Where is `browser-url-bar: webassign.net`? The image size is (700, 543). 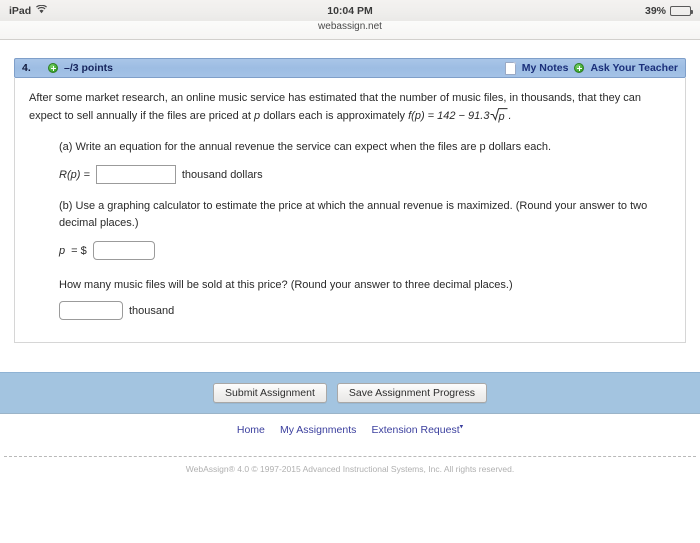 browser-url-bar: webassign.net is located at coordinates (350, 30).